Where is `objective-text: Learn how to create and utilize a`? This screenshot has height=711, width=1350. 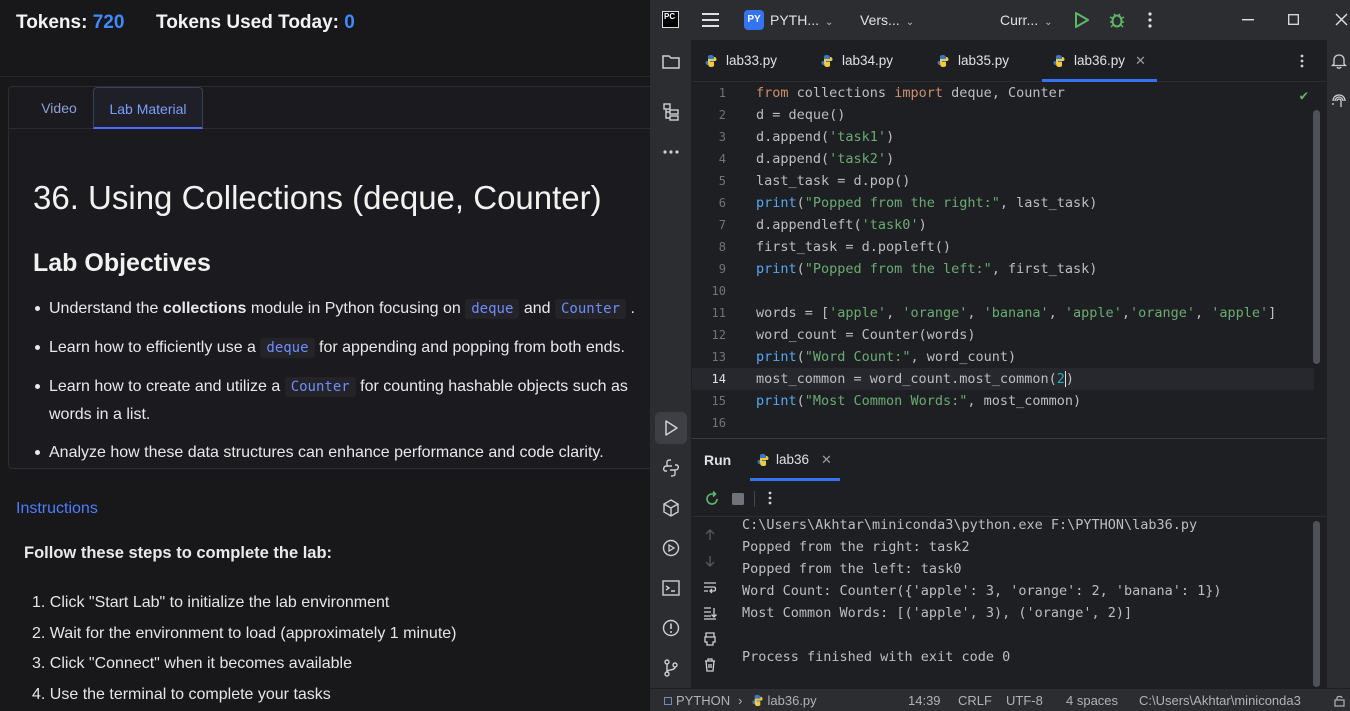 objective-text: Learn how to create and utilize a is located at coordinates (167, 386).